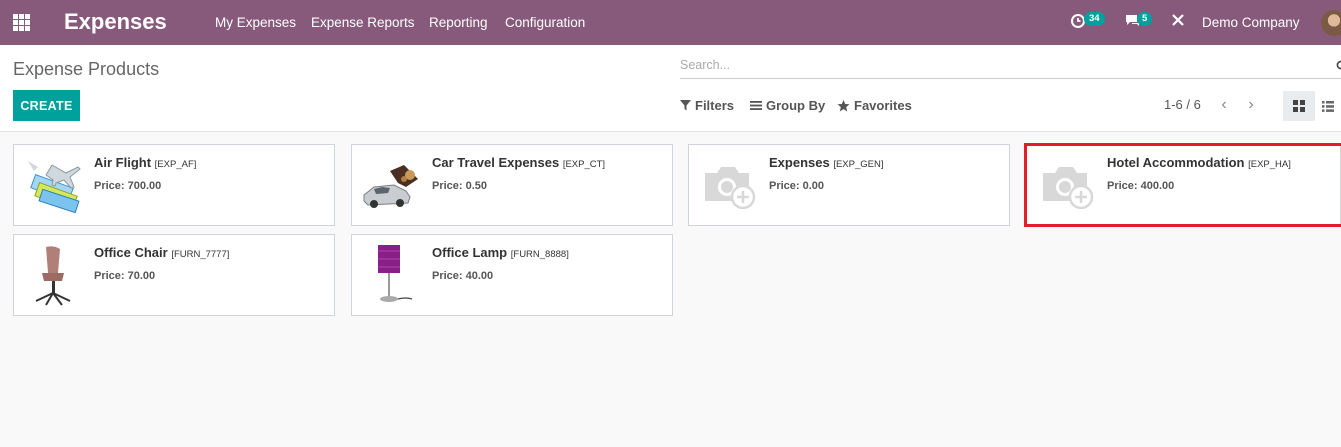 The image size is (1341, 447). What do you see at coordinates (1182, 185) in the screenshot?
I see `highlight-box` at bounding box center [1182, 185].